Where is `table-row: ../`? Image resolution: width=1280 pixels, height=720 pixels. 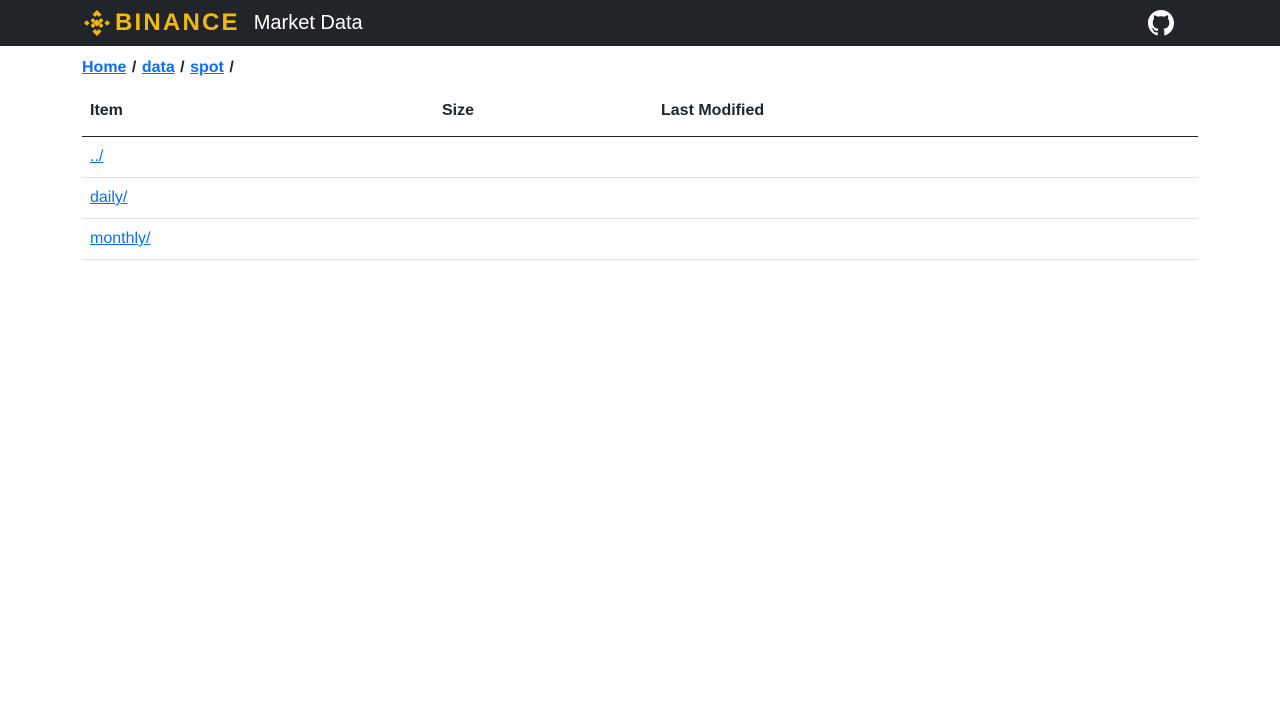
table-row: ../ is located at coordinates (640, 157).